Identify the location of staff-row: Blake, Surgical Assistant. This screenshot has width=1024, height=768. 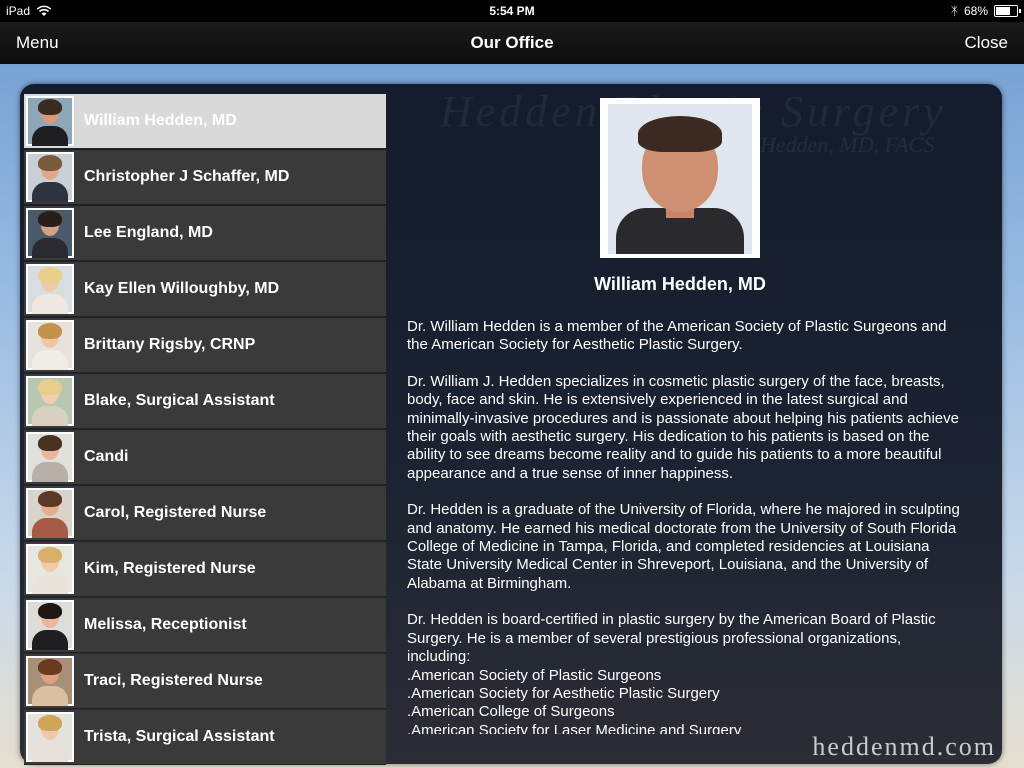
(205, 401).